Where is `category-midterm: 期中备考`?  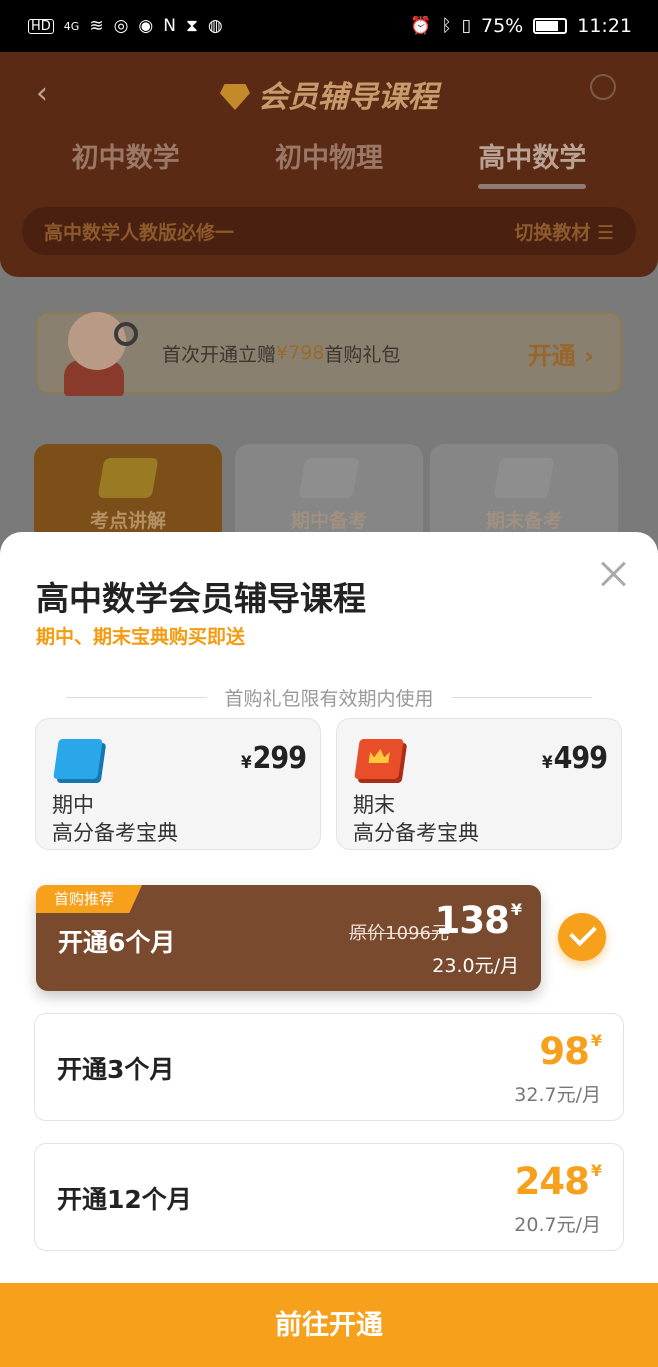
category-midterm: 期中备考 is located at coordinates (329, 494).